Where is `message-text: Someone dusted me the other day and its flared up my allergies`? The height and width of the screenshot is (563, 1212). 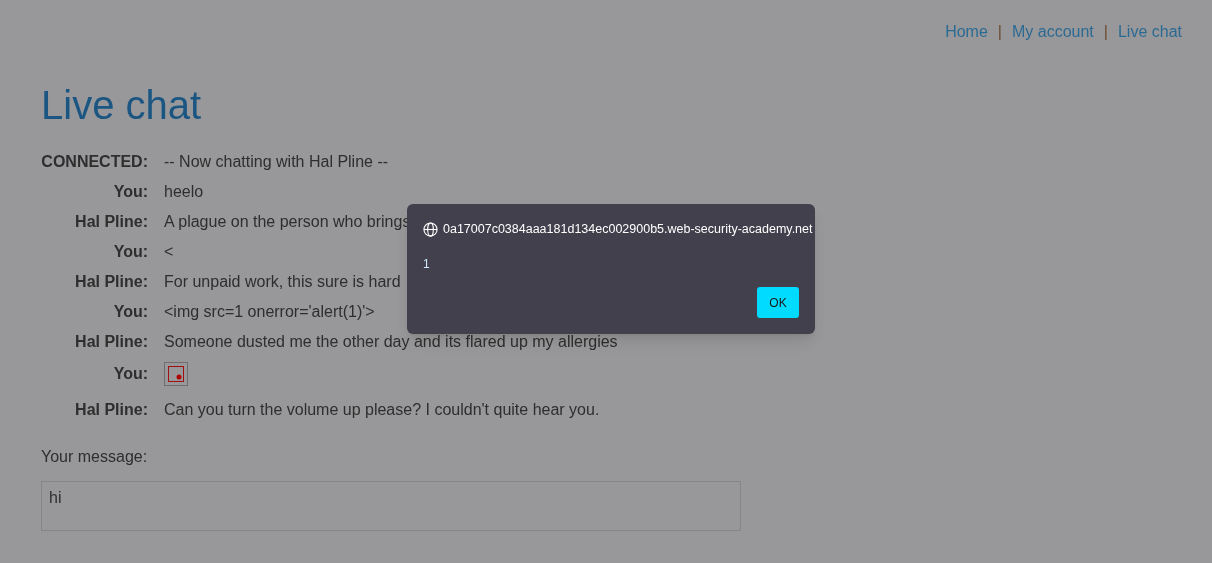 message-text: Someone dusted me the other day and its flared up my allergies is located at coordinates (391, 342).